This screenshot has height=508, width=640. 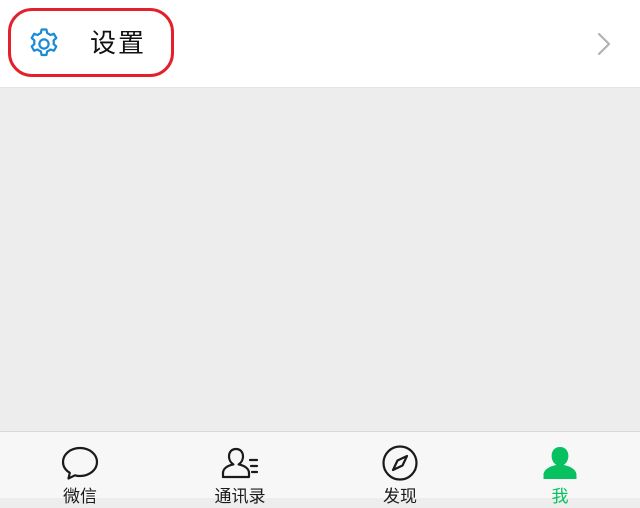 I want to click on person-icon, so click(x=560, y=463).